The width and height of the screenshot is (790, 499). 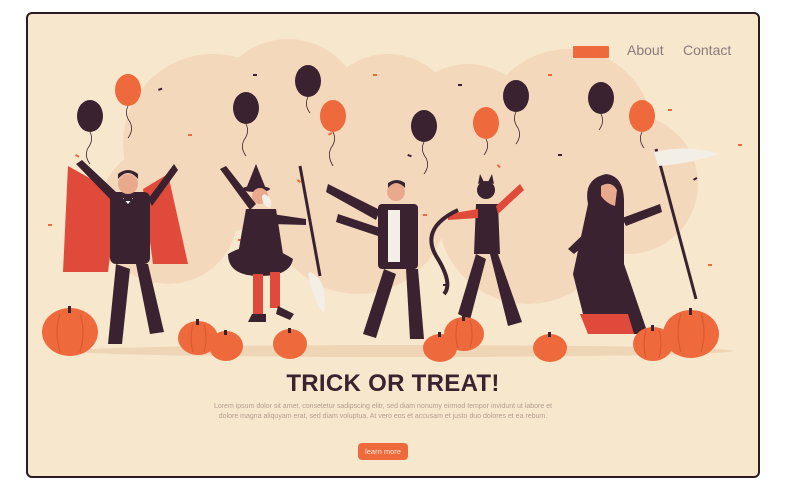 I want to click on nav-link-contact: Contact, so click(x=707, y=50).